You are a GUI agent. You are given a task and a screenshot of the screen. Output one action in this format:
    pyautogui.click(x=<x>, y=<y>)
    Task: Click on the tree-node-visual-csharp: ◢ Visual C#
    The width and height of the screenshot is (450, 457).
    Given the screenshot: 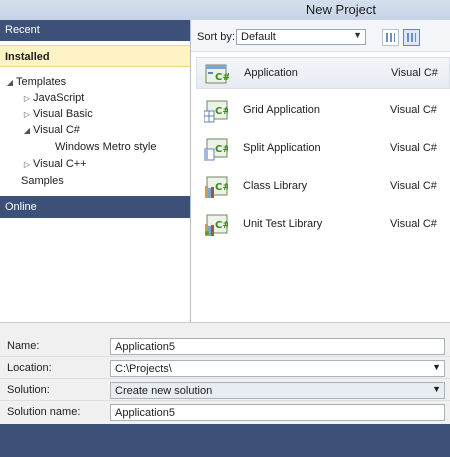 What is the action you would take?
    pyautogui.click(x=50, y=130)
    